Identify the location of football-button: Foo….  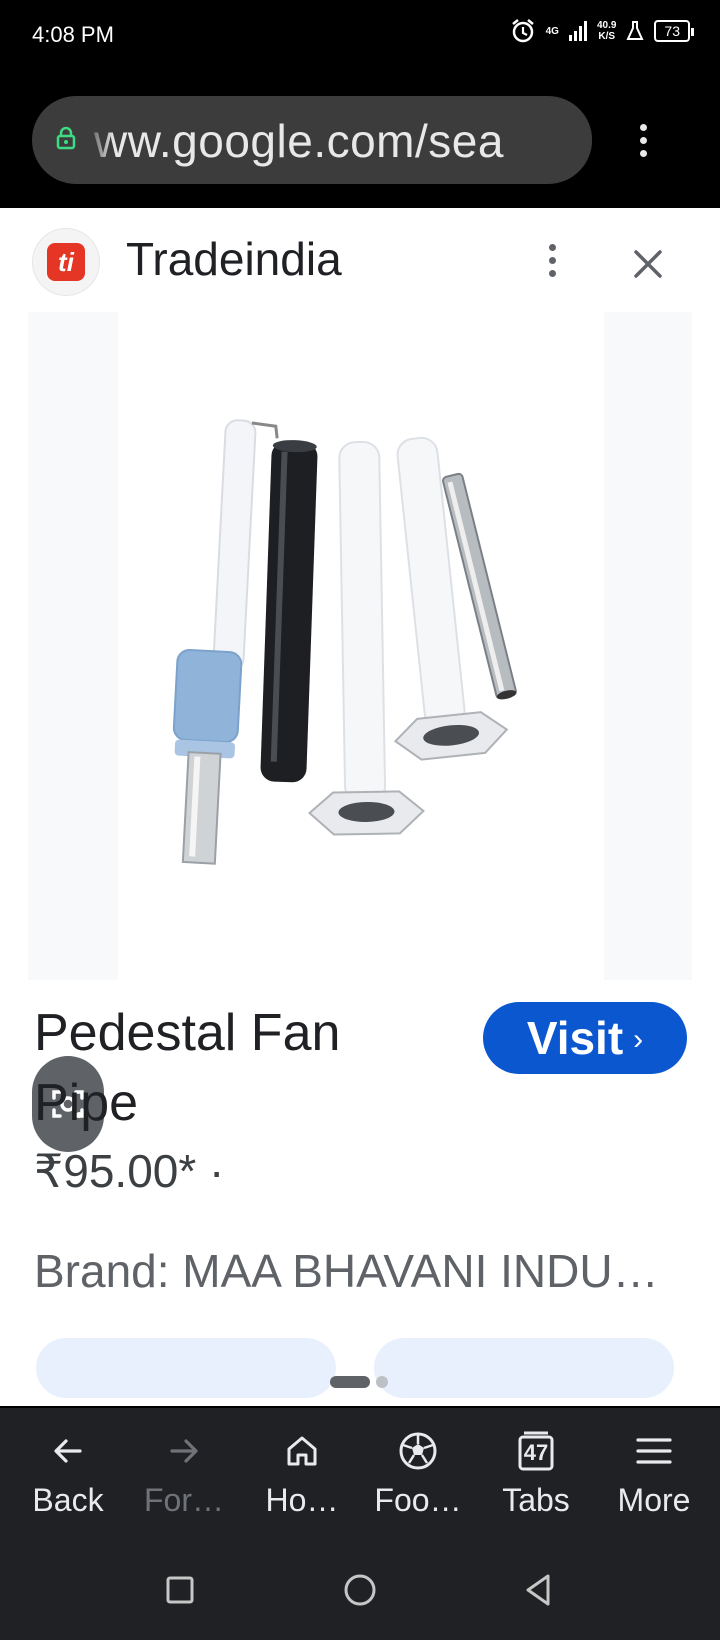
(418, 1473).